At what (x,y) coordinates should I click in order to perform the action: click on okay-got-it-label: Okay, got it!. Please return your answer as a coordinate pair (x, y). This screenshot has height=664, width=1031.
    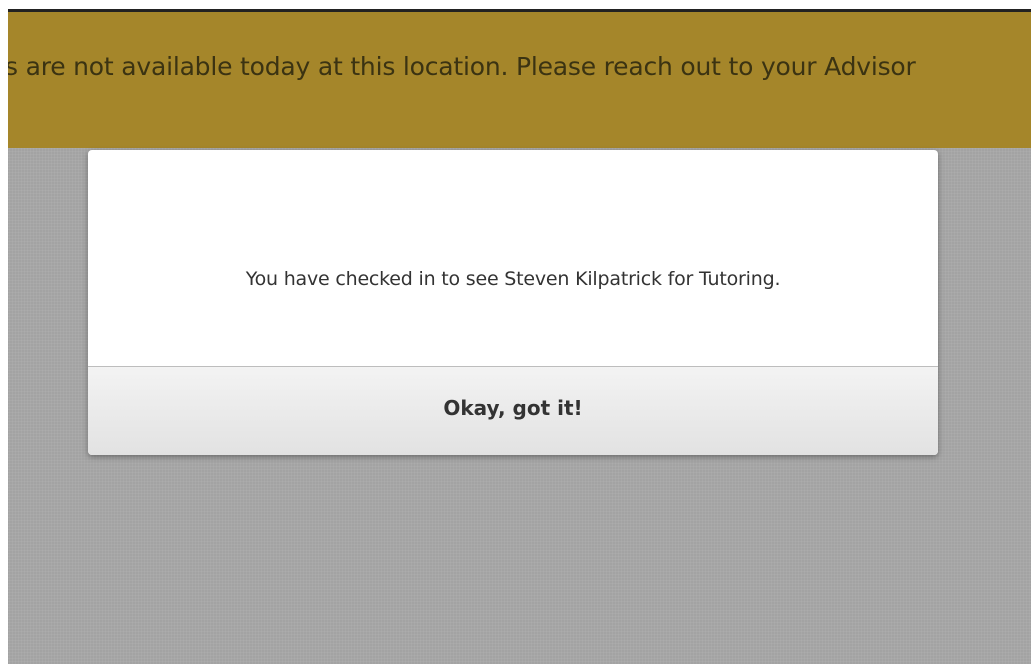
    Looking at the image, I should click on (513, 408).